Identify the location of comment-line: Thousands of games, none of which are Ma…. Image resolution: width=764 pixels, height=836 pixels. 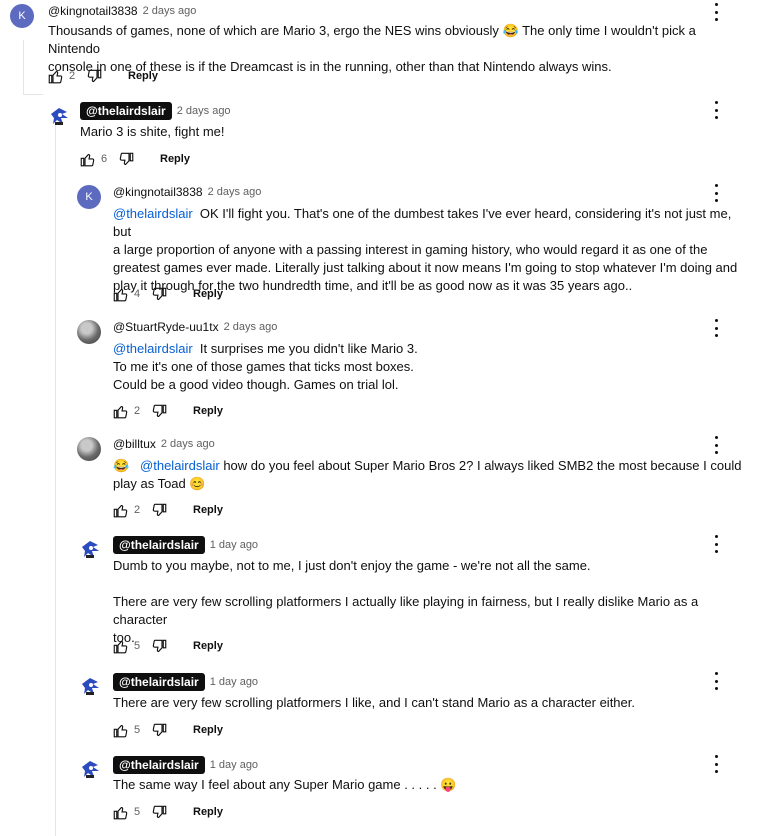
(372, 39).